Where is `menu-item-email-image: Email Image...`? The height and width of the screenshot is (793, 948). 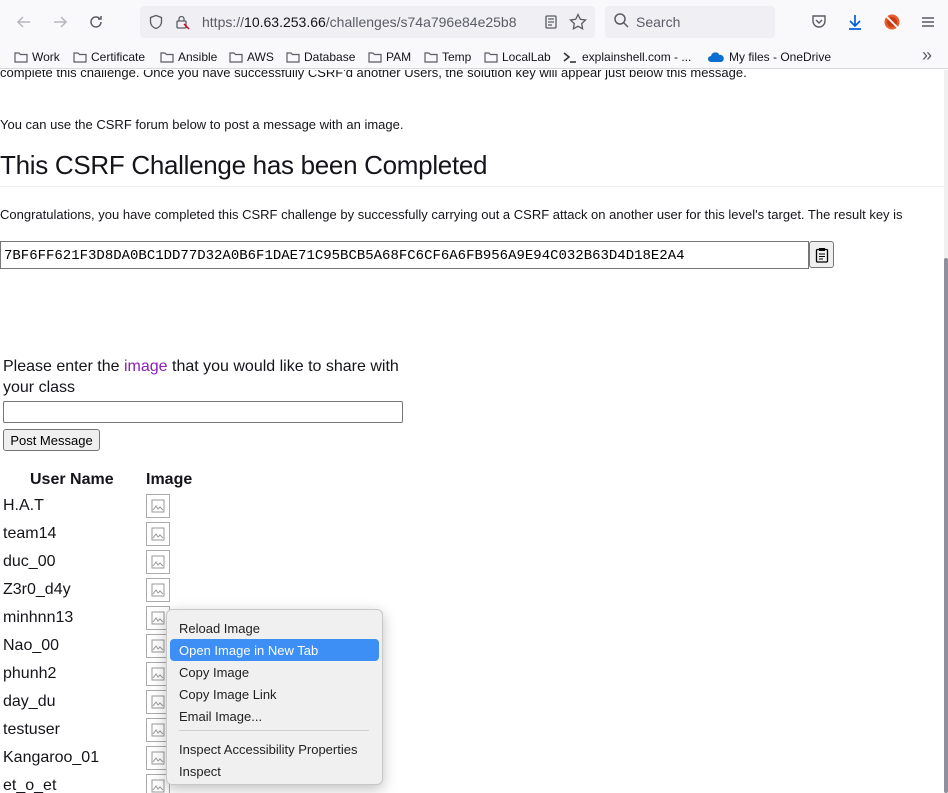
menu-item-email-image: Email Image... is located at coordinates (274, 716).